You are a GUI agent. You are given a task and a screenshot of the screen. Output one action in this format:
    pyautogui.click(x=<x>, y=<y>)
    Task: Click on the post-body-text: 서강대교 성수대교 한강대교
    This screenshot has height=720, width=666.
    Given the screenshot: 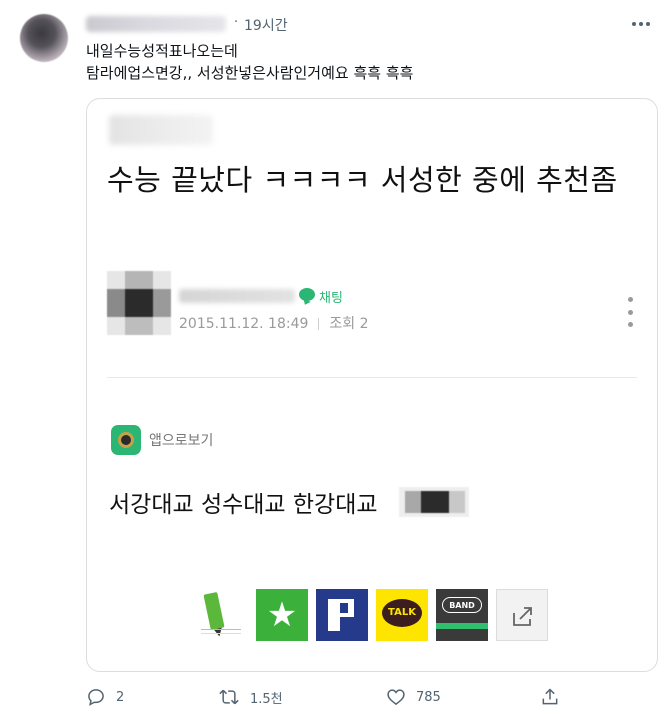 What is the action you would take?
    pyautogui.click(x=243, y=505)
    